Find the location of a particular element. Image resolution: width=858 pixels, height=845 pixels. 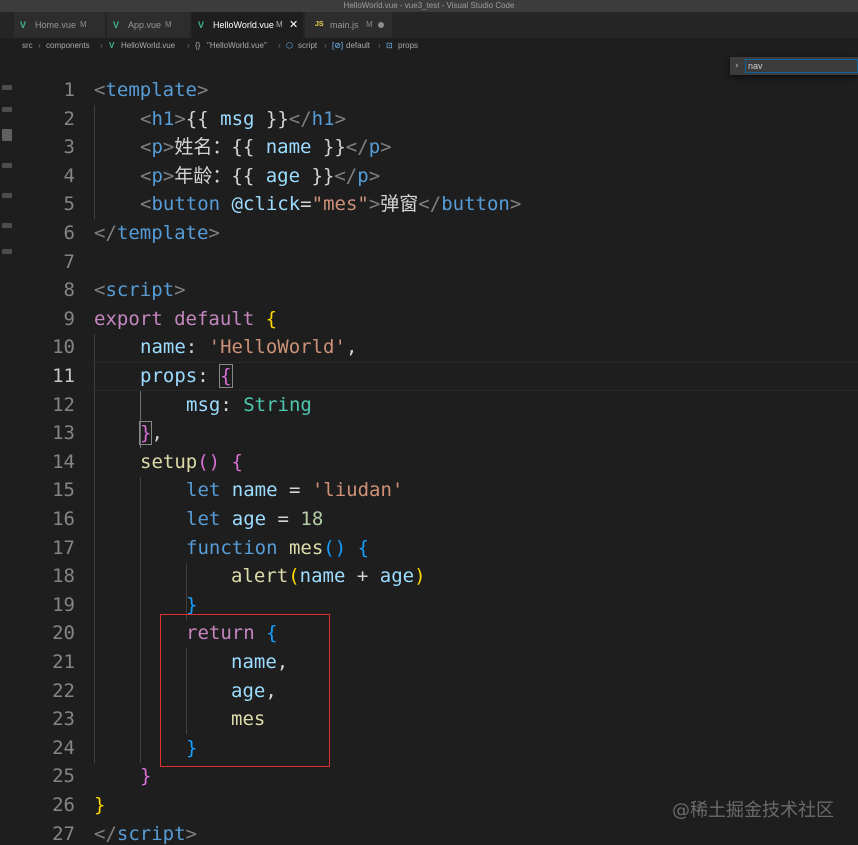

tab-home-vue: V Home.vue M is located at coordinates (60, 25).